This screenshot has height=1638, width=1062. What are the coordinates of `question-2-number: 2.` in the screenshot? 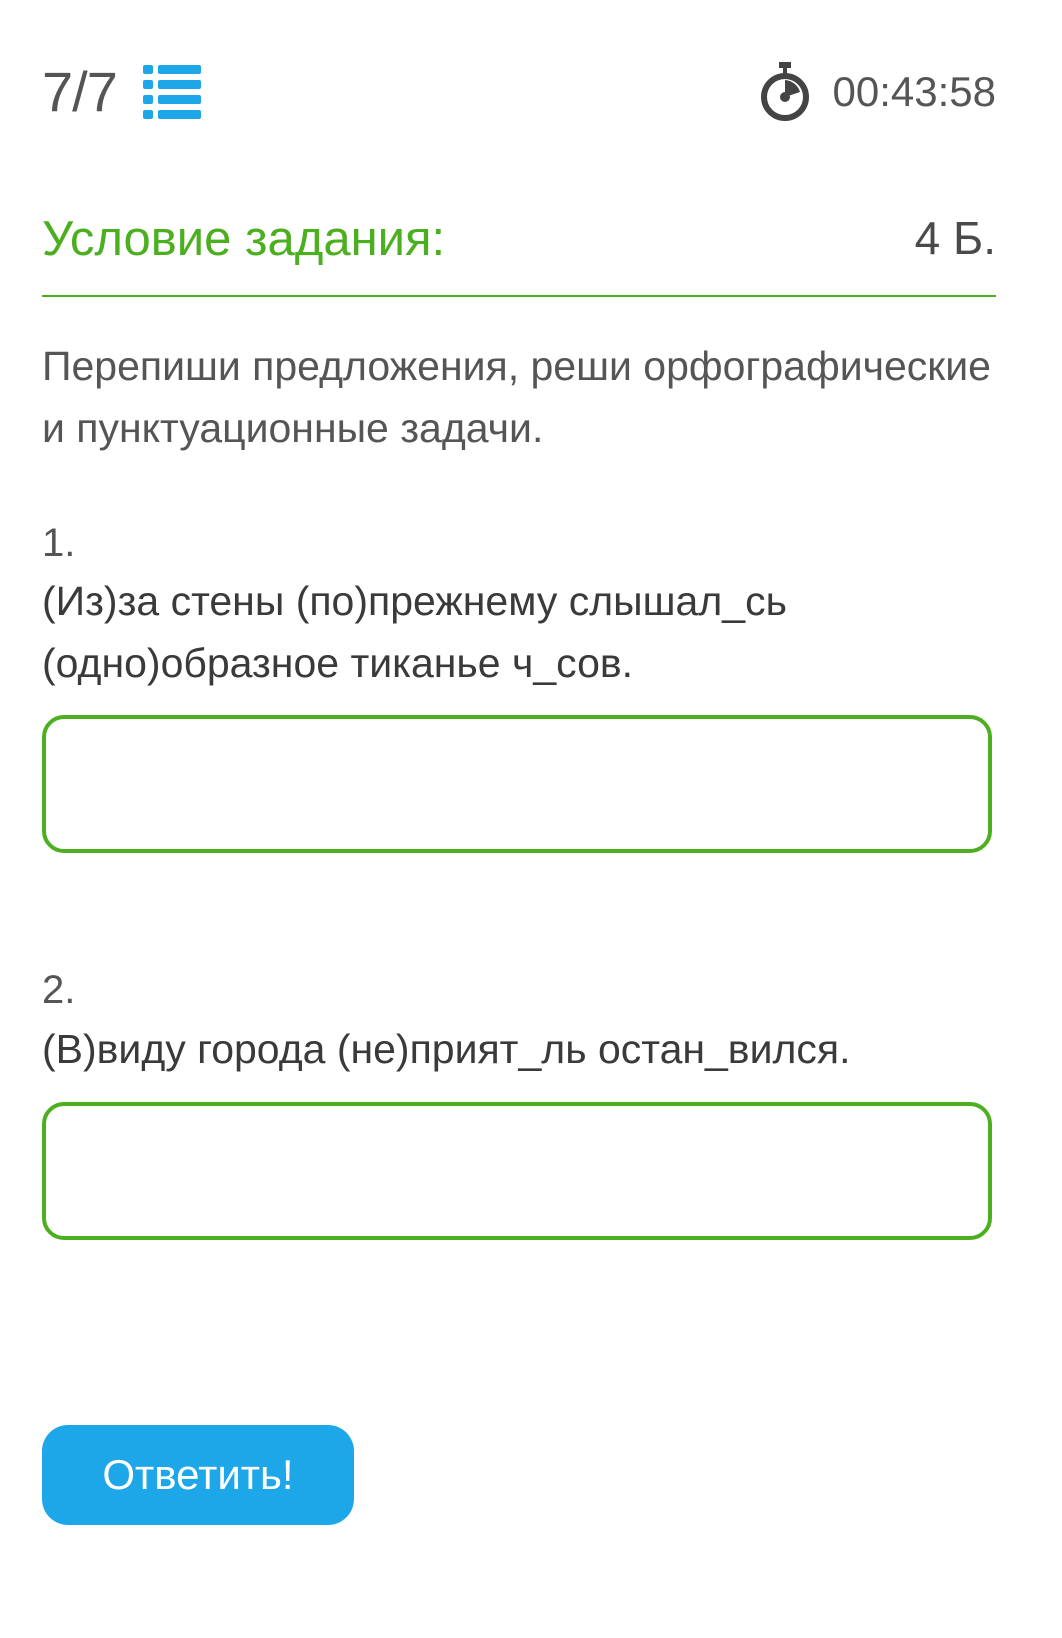 It's located at (59, 990).